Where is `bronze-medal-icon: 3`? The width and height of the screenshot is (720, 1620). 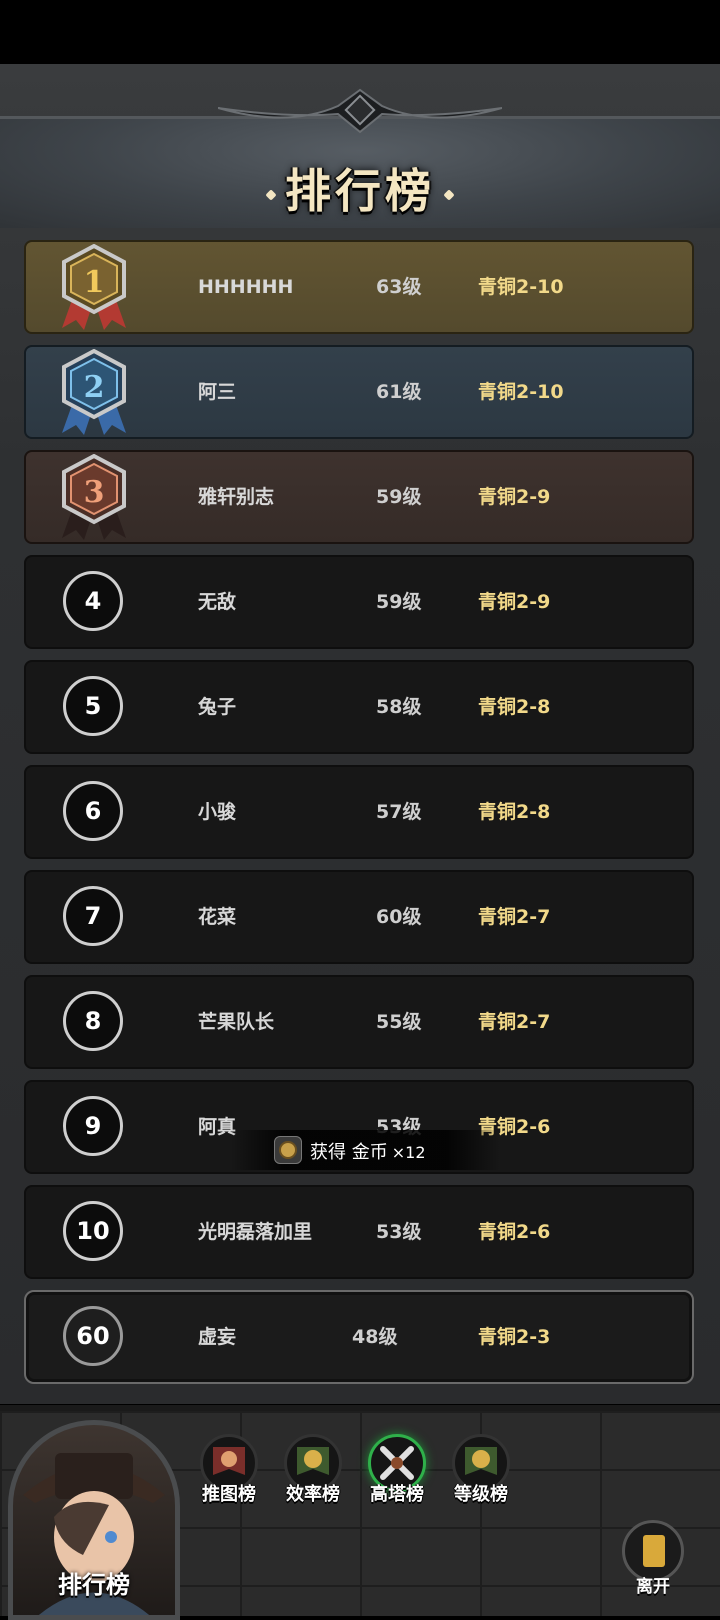 bronze-medal-icon: 3 is located at coordinates (94, 497).